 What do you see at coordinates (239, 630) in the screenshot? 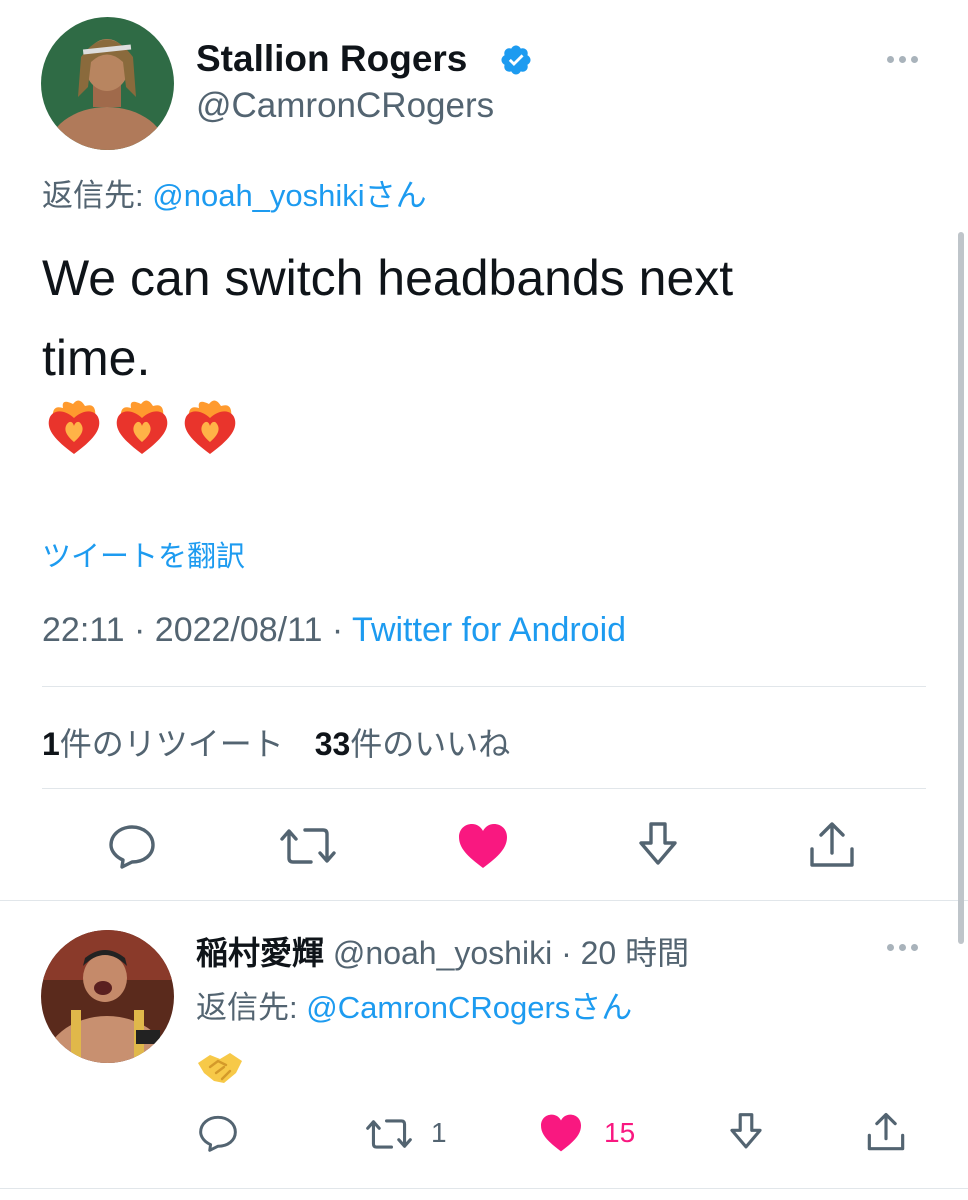
I see `tweet-date: 2022/08/11` at bounding box center [239, 630].